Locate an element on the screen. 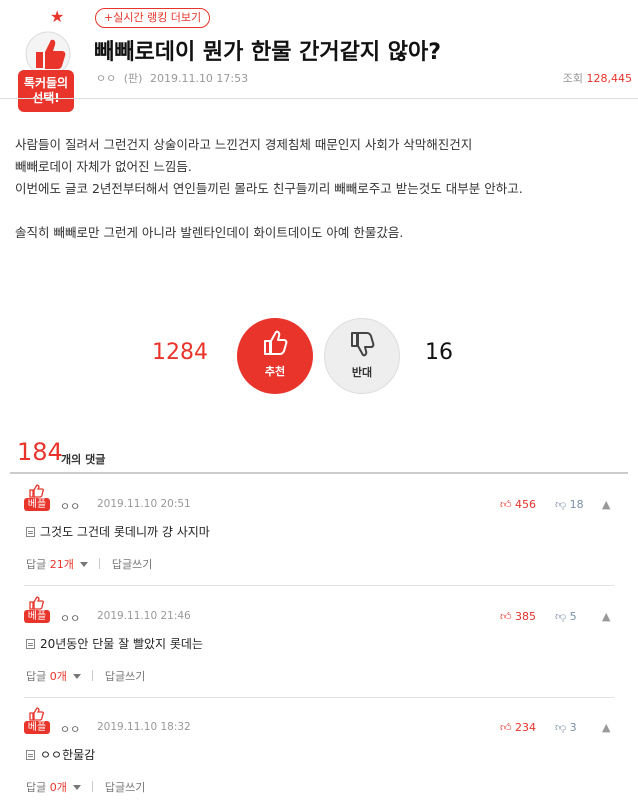  comment-text: ㅇㅇ한물감 is located at coordinates (60, 754).